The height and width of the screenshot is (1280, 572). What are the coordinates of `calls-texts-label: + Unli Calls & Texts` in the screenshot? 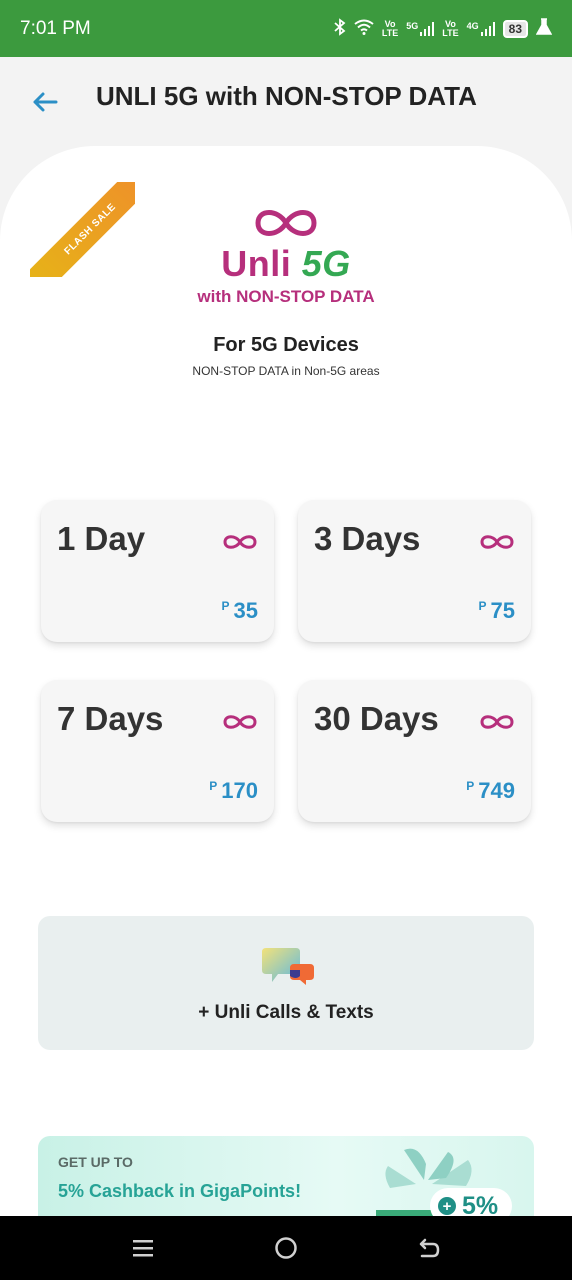 It's located at (286, 1012).